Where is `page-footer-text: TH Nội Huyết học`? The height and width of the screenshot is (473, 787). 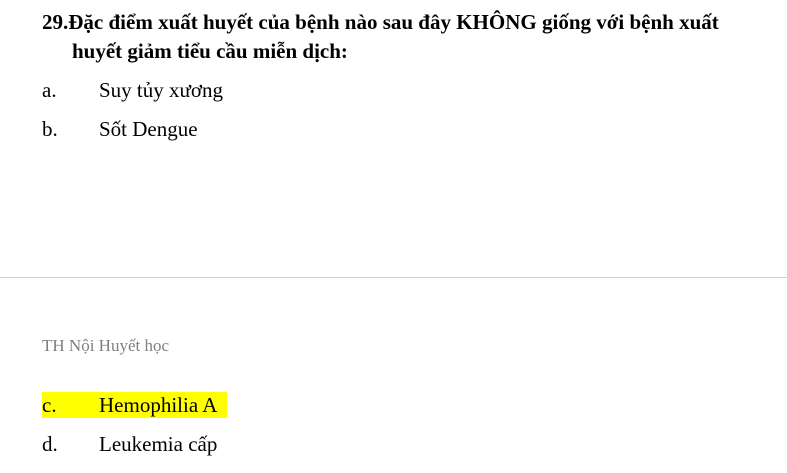
page-footer-text: TH Nội Huyết học is located at coordinates (106, 345).